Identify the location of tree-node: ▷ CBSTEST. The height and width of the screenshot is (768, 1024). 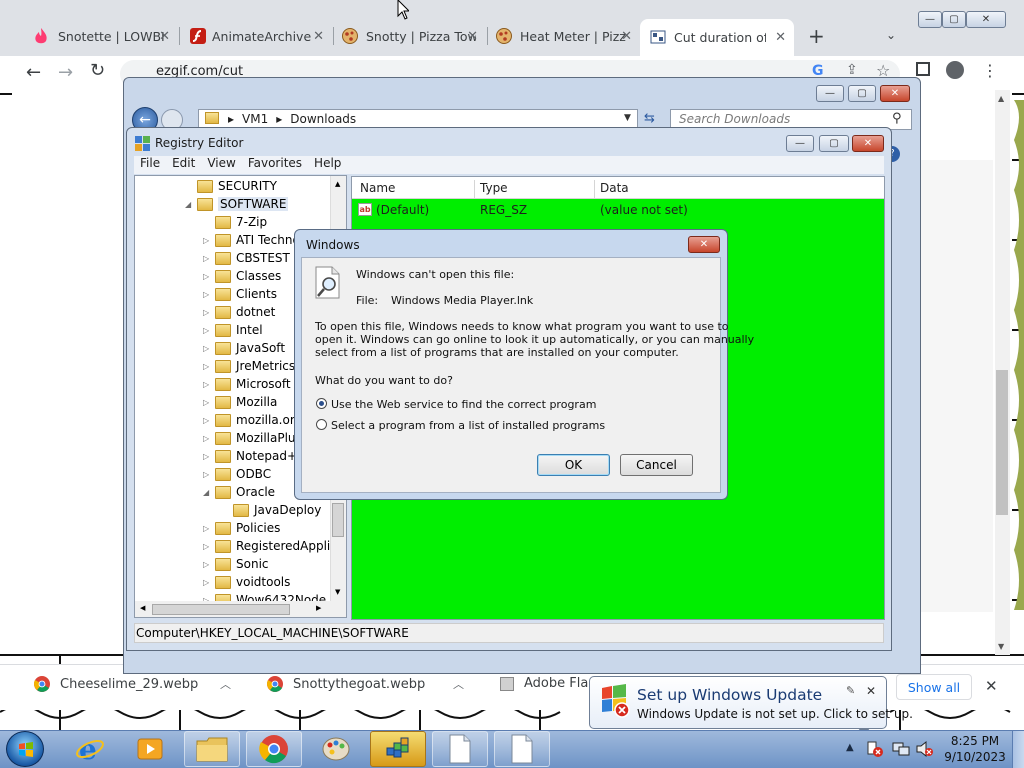
(246, 258).